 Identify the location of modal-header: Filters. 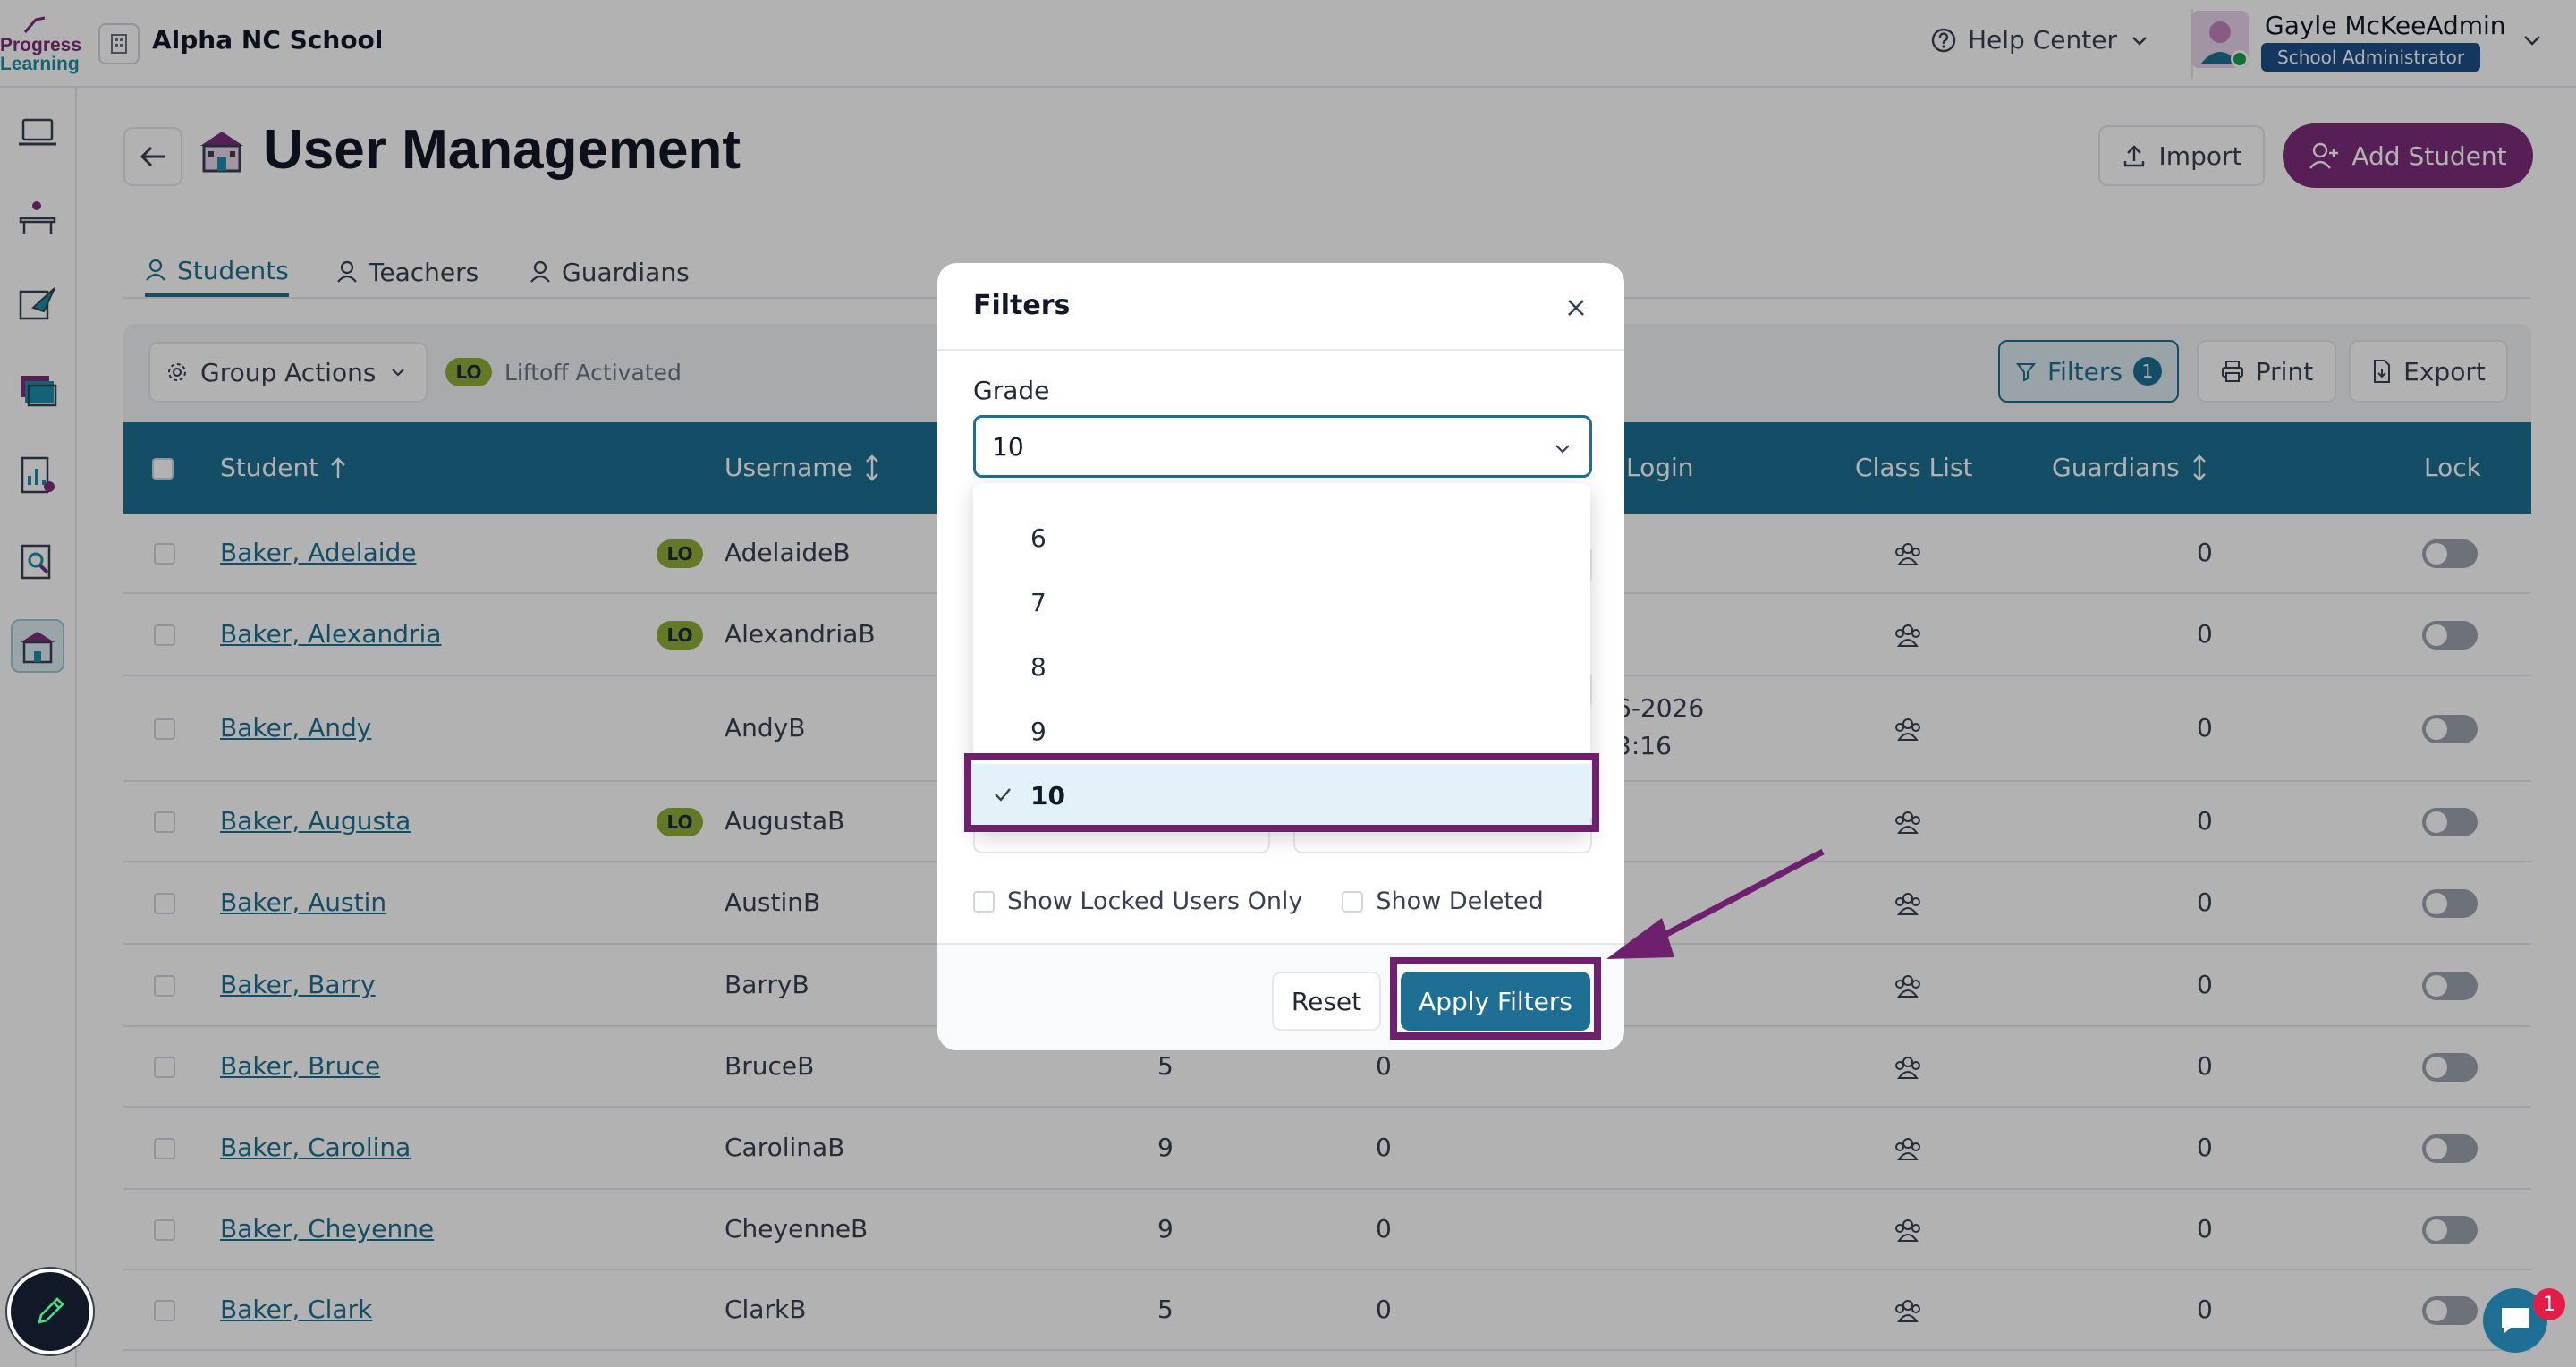
(1280, 307).